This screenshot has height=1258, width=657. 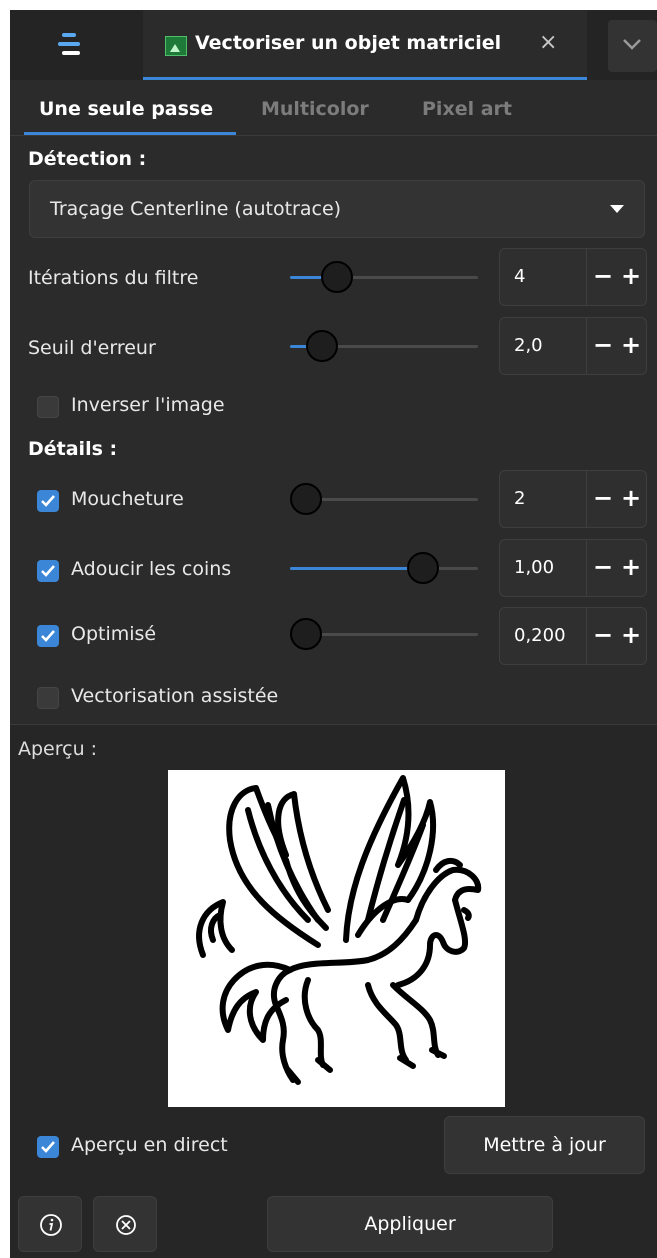 What do you see at coordinates (127, 499) in the screenshot?
I see `speckles-label: Moucheture` at bounding box center [127, 499].